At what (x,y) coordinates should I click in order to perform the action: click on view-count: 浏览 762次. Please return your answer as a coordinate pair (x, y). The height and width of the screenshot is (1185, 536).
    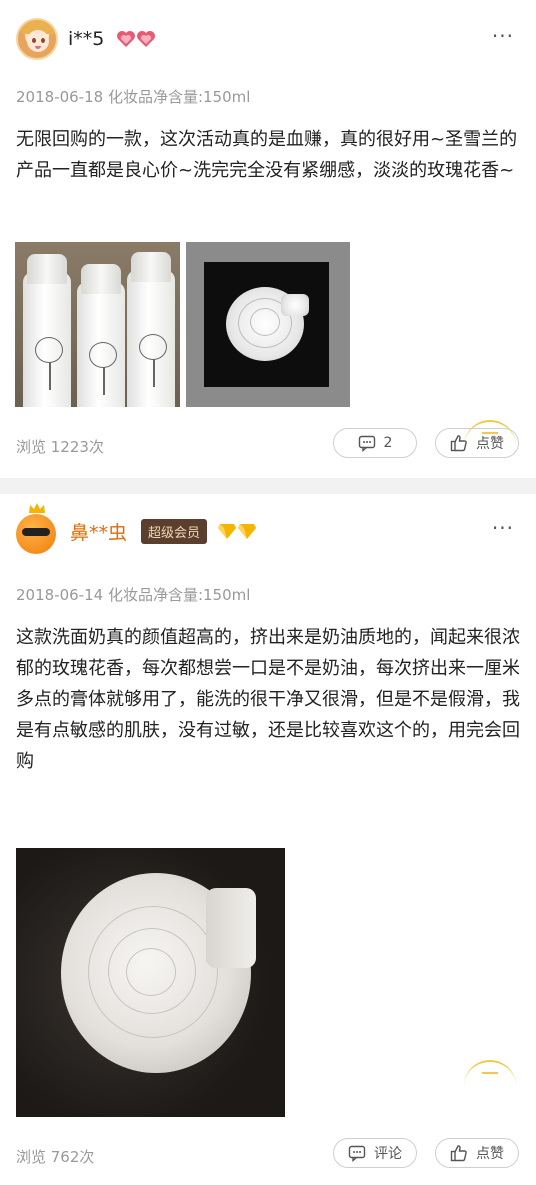
    Looking at the image, I should click on (55, 1157).